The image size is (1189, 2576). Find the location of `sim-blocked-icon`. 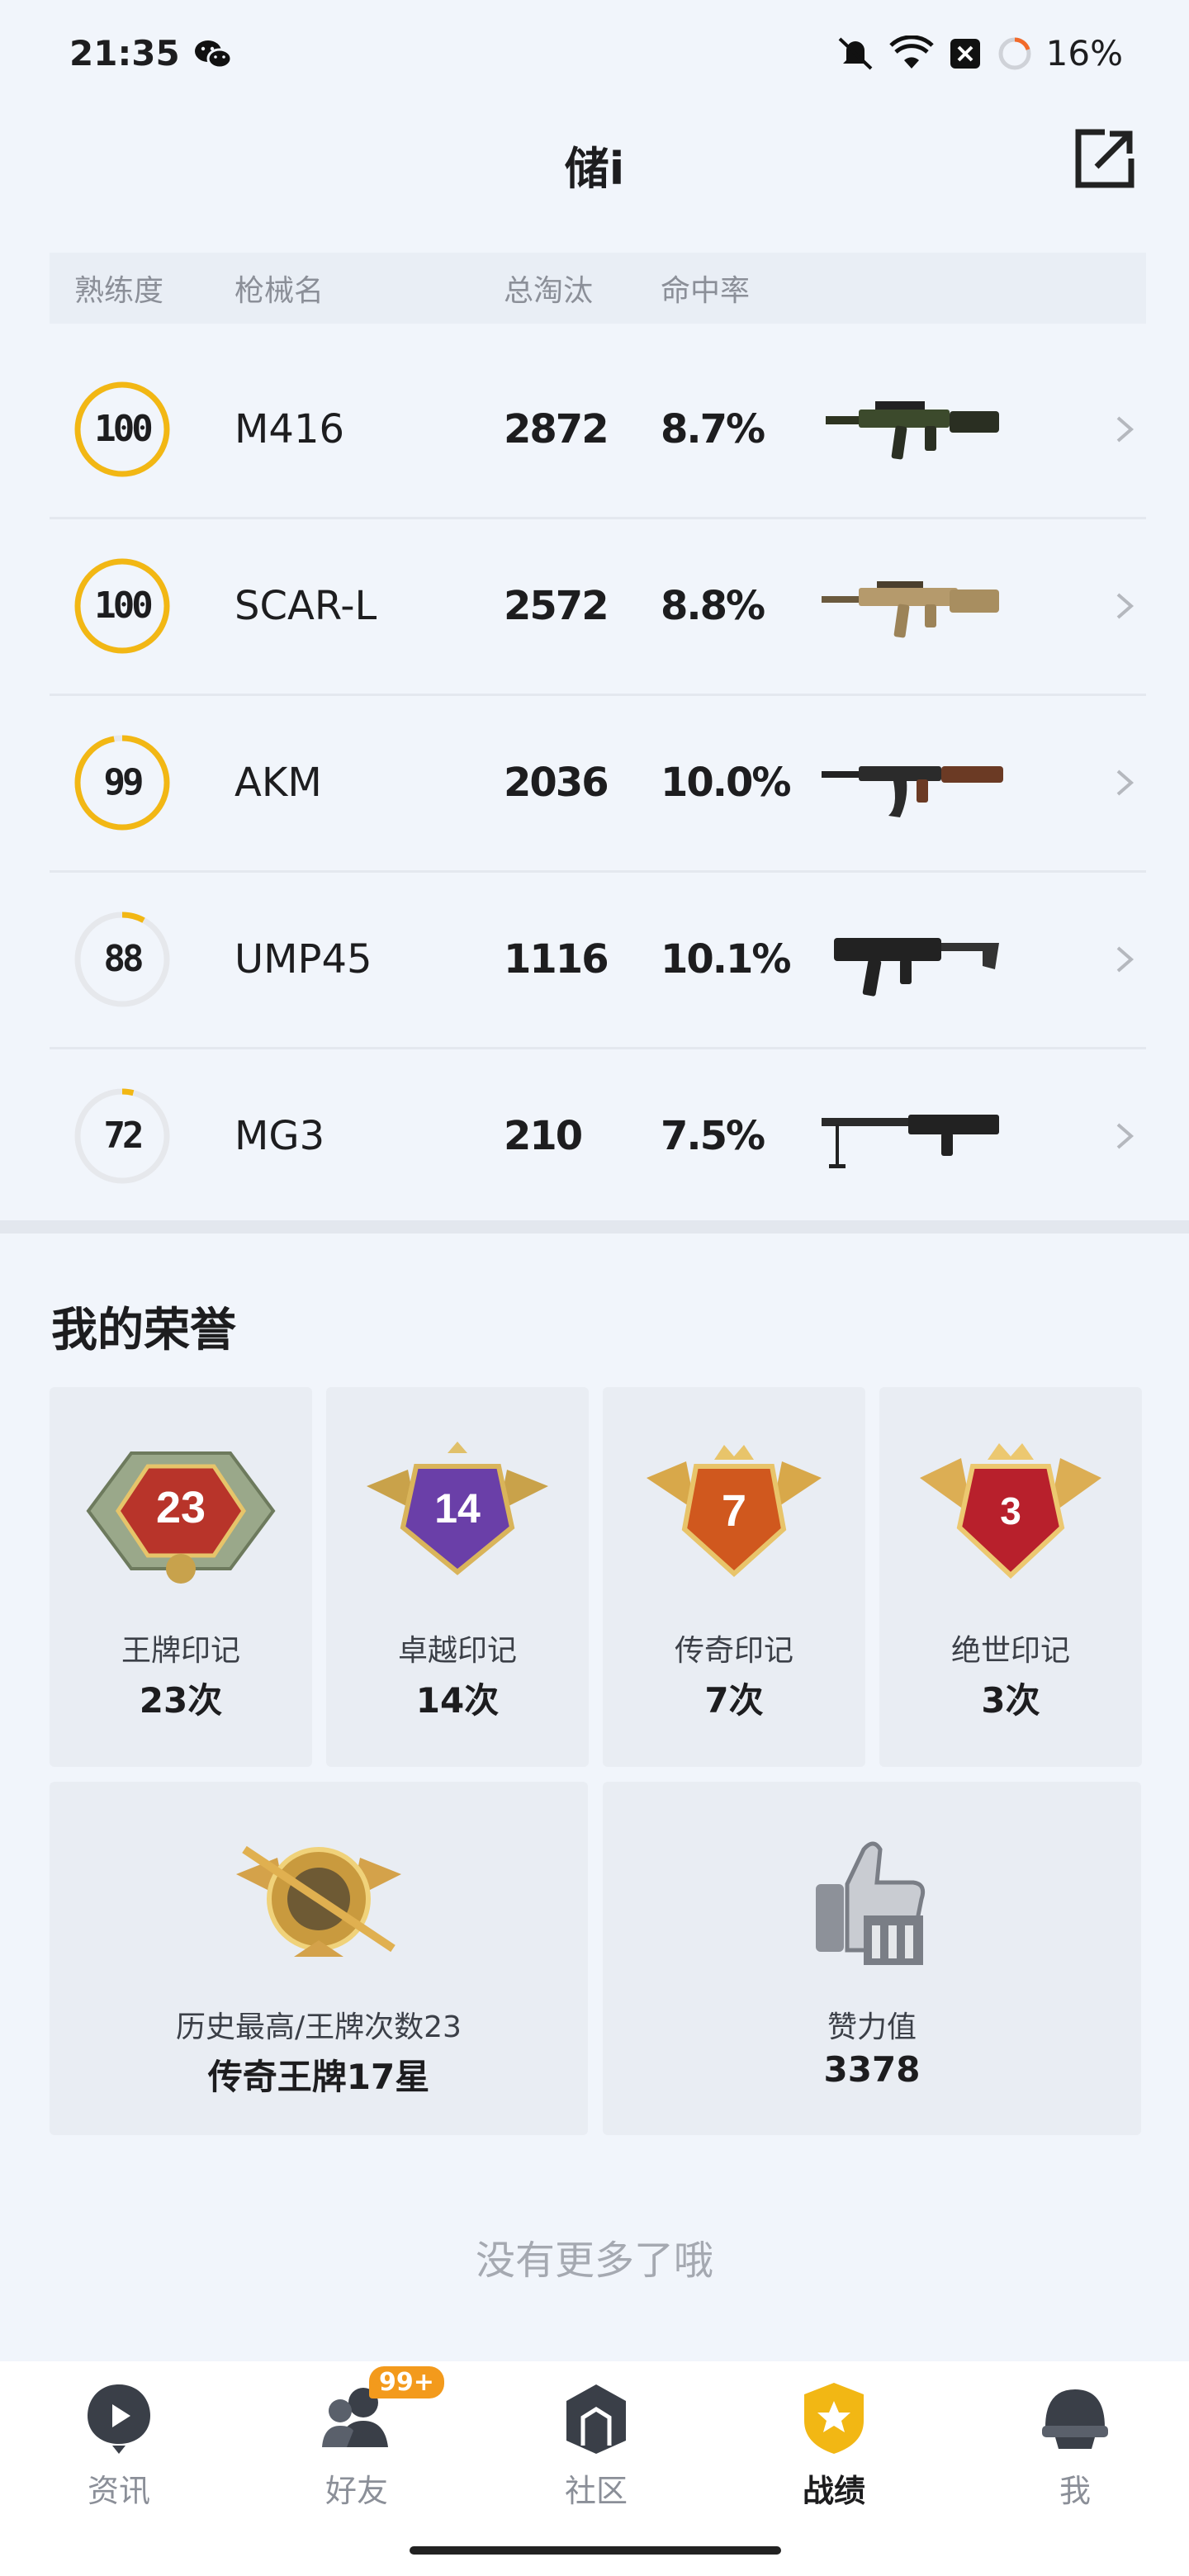

sim-blocked-icon is located at coordinates (965, 53).